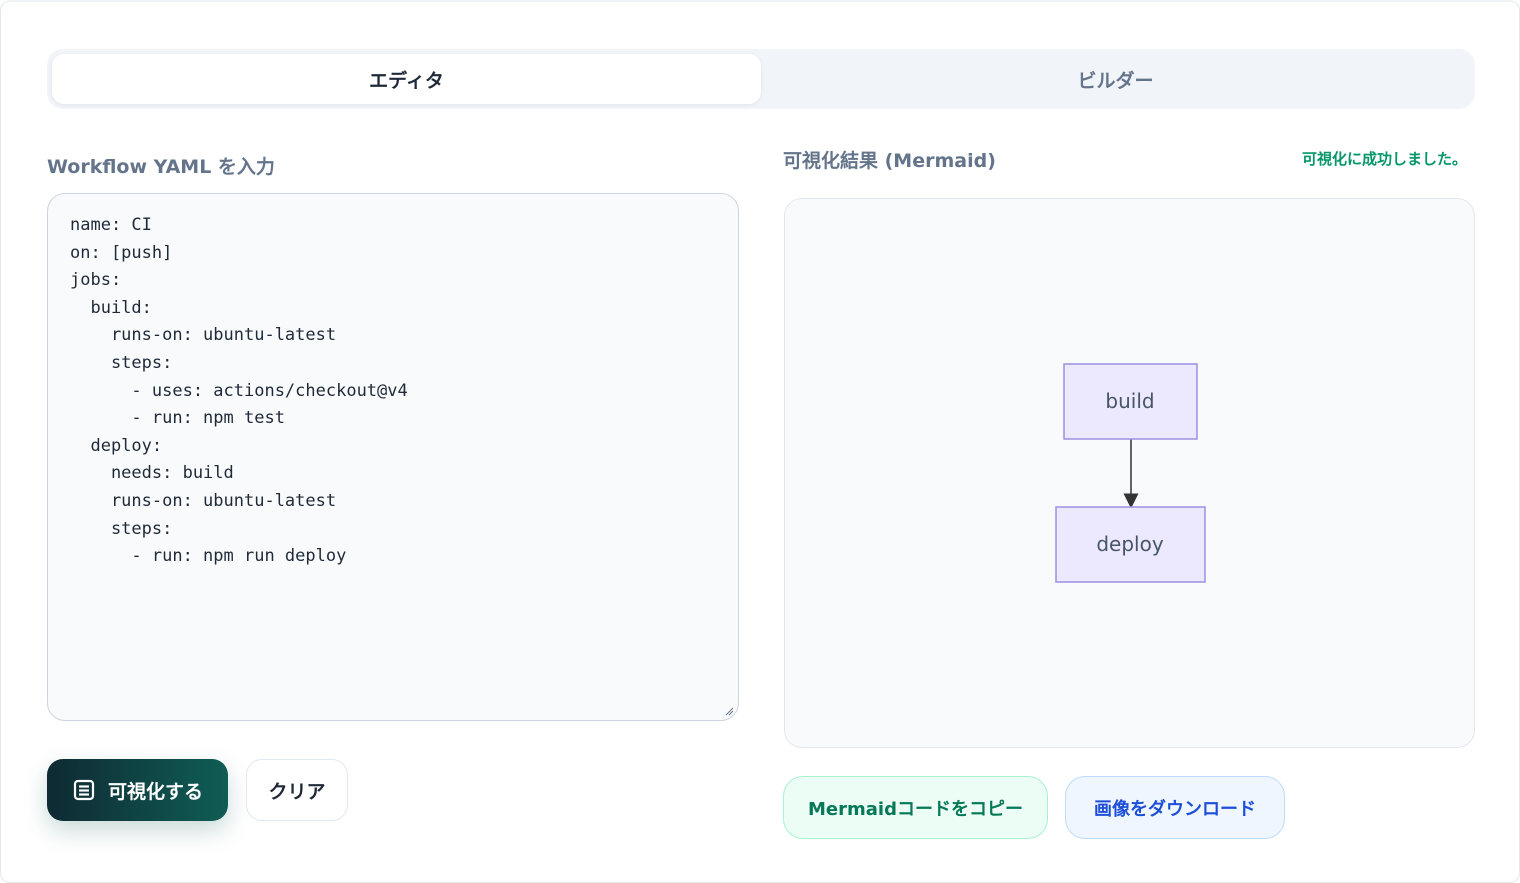 The width and height of the screenshot is (1520, 883). I want to click on visualize-button: 可視化する, so click(137, 790).